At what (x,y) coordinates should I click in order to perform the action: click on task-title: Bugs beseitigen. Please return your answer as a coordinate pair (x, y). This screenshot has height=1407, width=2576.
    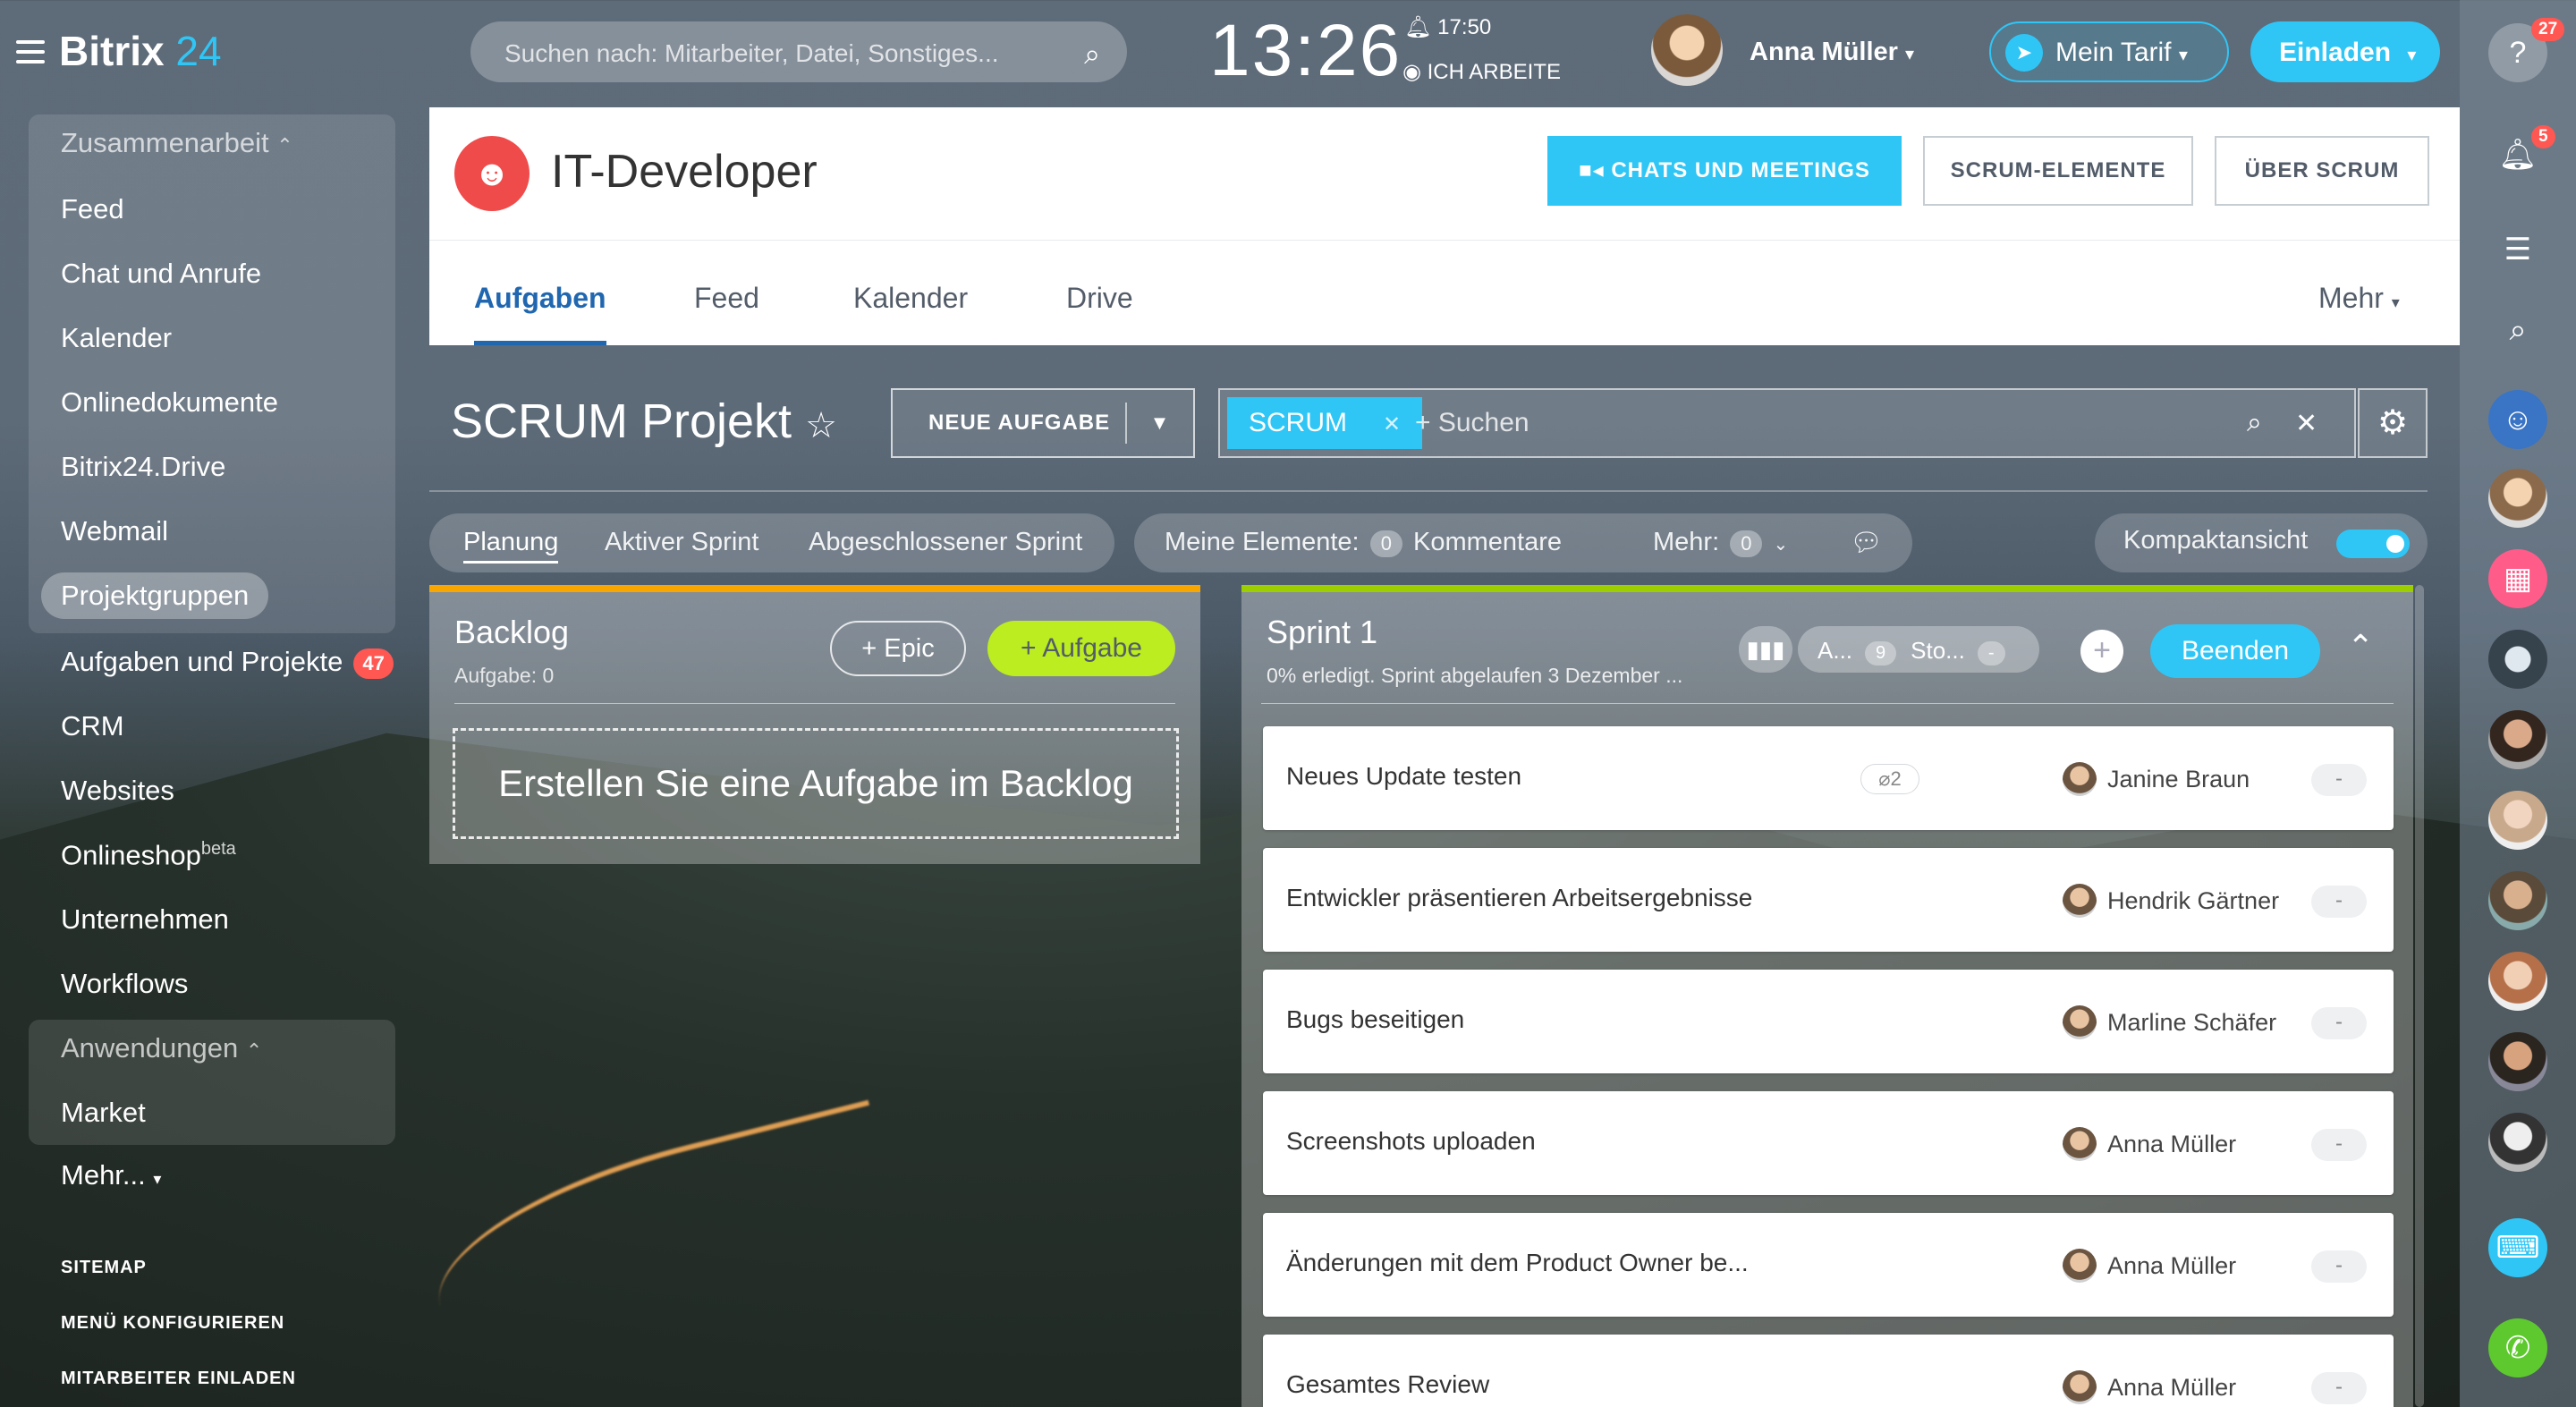
    Looking at the image, I should click on (1375, 1019).